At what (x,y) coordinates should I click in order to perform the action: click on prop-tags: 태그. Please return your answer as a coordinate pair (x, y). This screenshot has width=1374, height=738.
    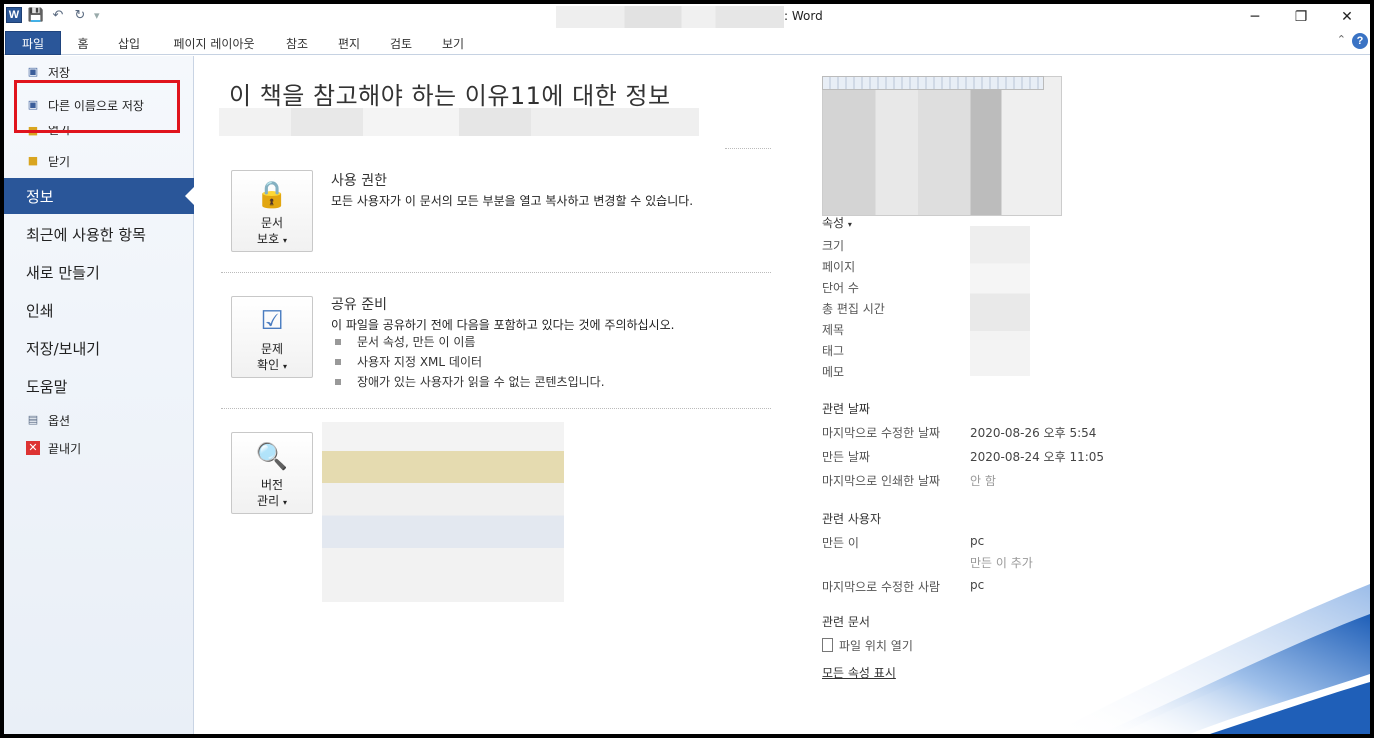
    Looking at the image, I should click on (833, 350).